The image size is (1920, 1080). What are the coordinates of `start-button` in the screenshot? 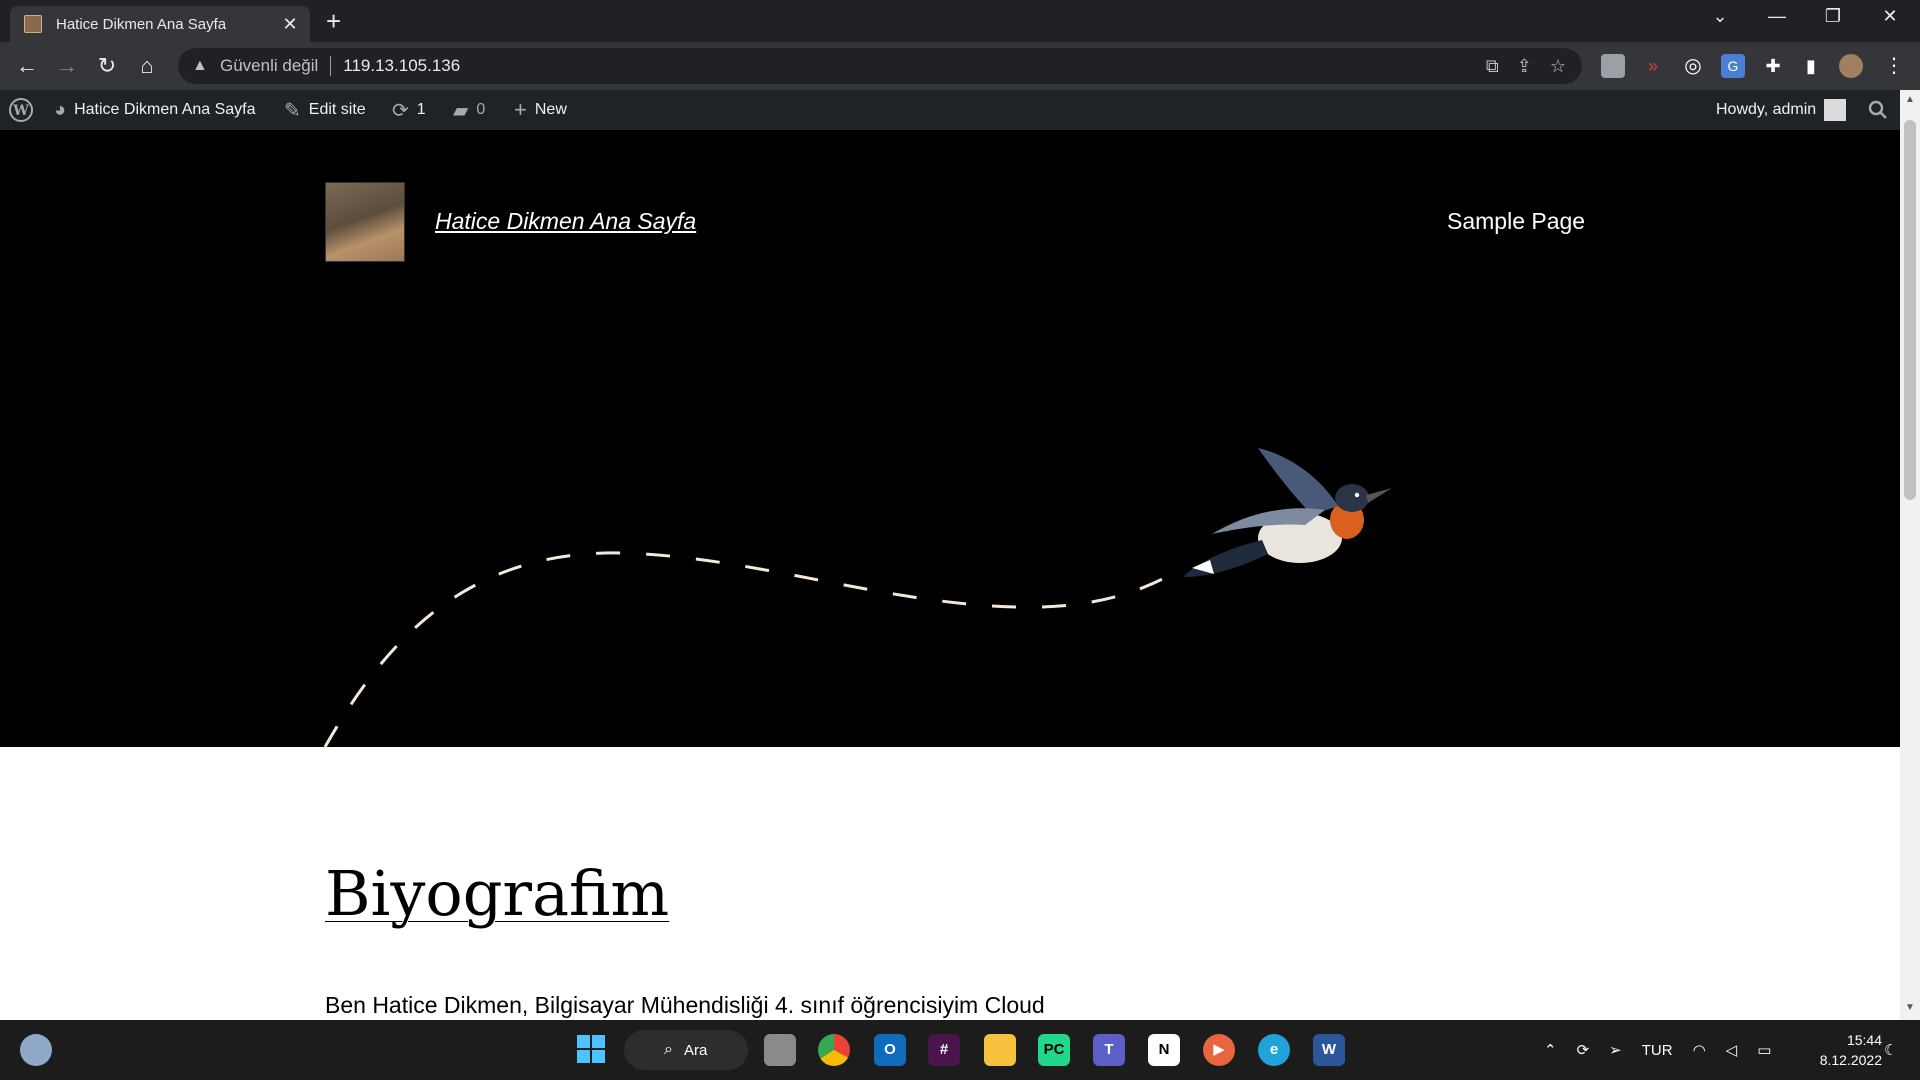 It's located at (591, 1050).